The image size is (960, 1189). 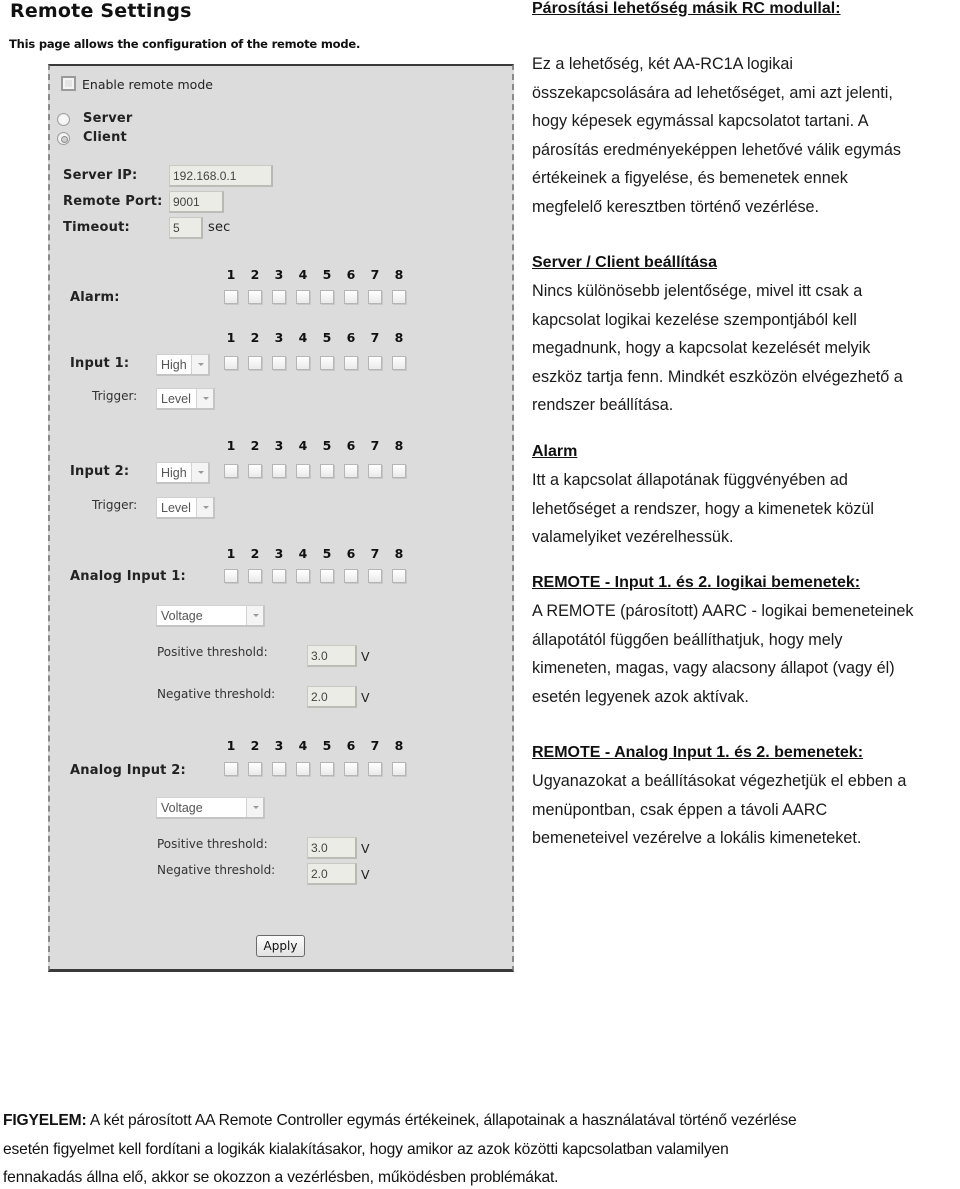 What do you see at coordinates (216, 870) in the screenshot?
I see `analog2-negative-threshold-label: Negative threshold:` at bounding box center [216, 870].